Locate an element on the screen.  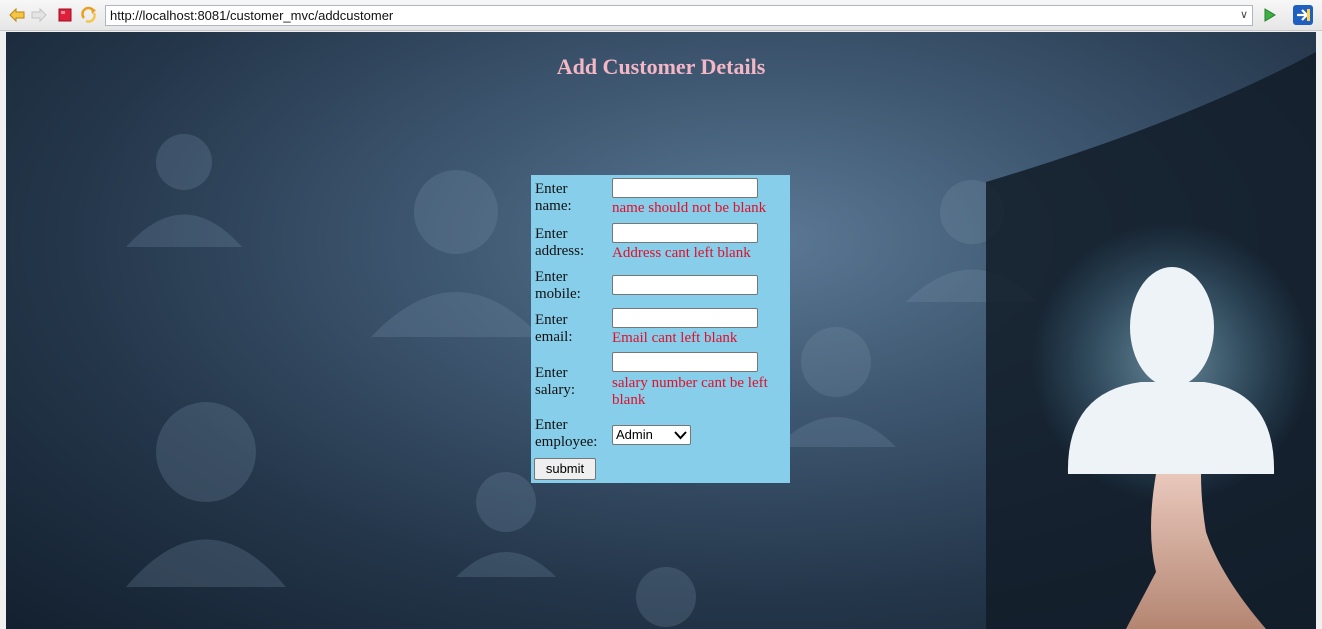
forward-icon is located at coordinates (39, 15).